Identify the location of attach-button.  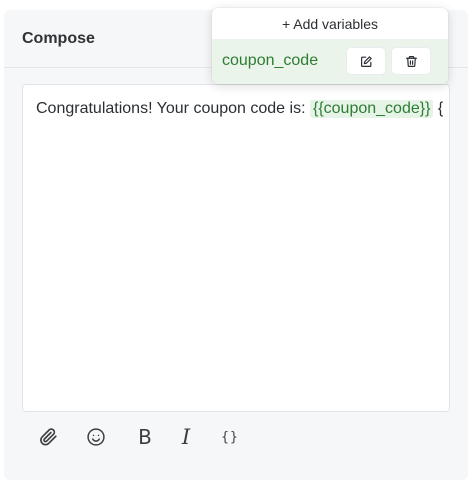
(48, 437).